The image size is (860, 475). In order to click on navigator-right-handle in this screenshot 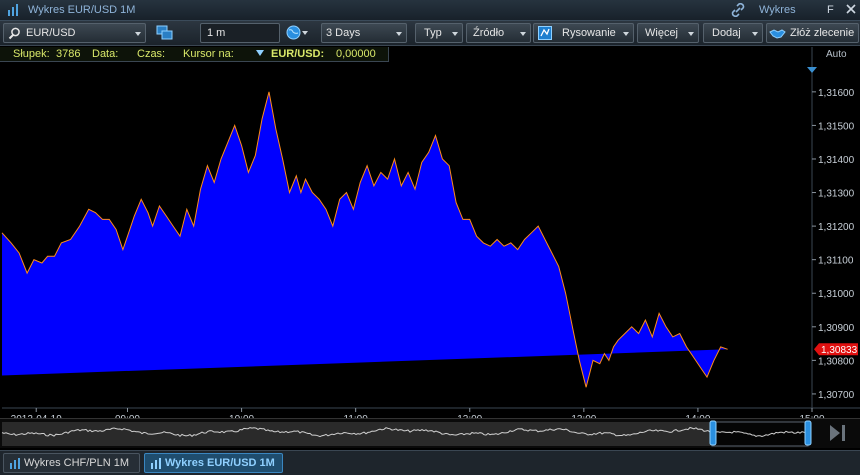, I will do `click(808, 433)`.